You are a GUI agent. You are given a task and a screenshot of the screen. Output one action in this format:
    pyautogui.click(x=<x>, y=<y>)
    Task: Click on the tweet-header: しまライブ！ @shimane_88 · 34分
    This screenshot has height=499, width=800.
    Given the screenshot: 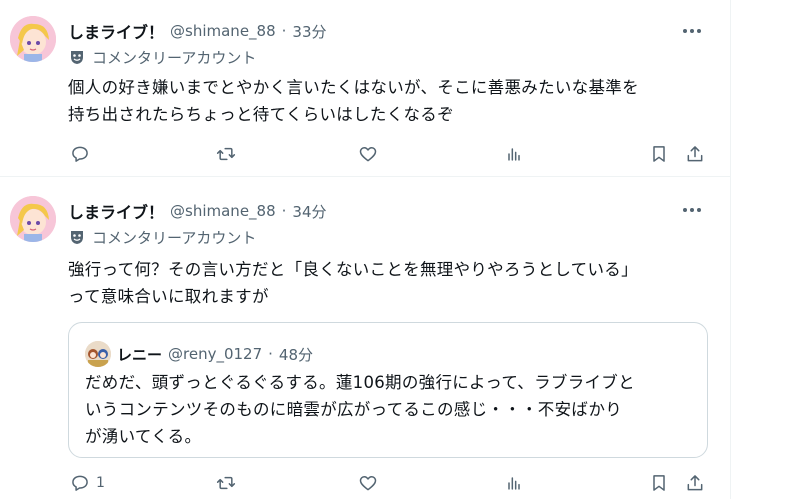 What is the action you would take?
    pyautogui.click(x=197, y=211)
    